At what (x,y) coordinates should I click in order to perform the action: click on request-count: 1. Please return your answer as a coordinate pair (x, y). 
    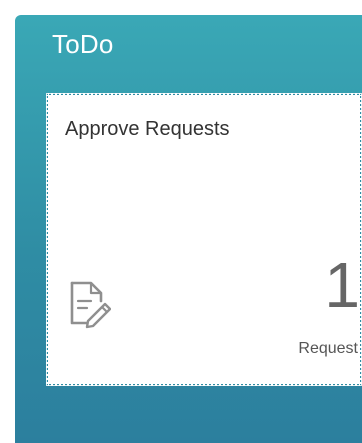
    Looking at the image, I should click on (342, 285).